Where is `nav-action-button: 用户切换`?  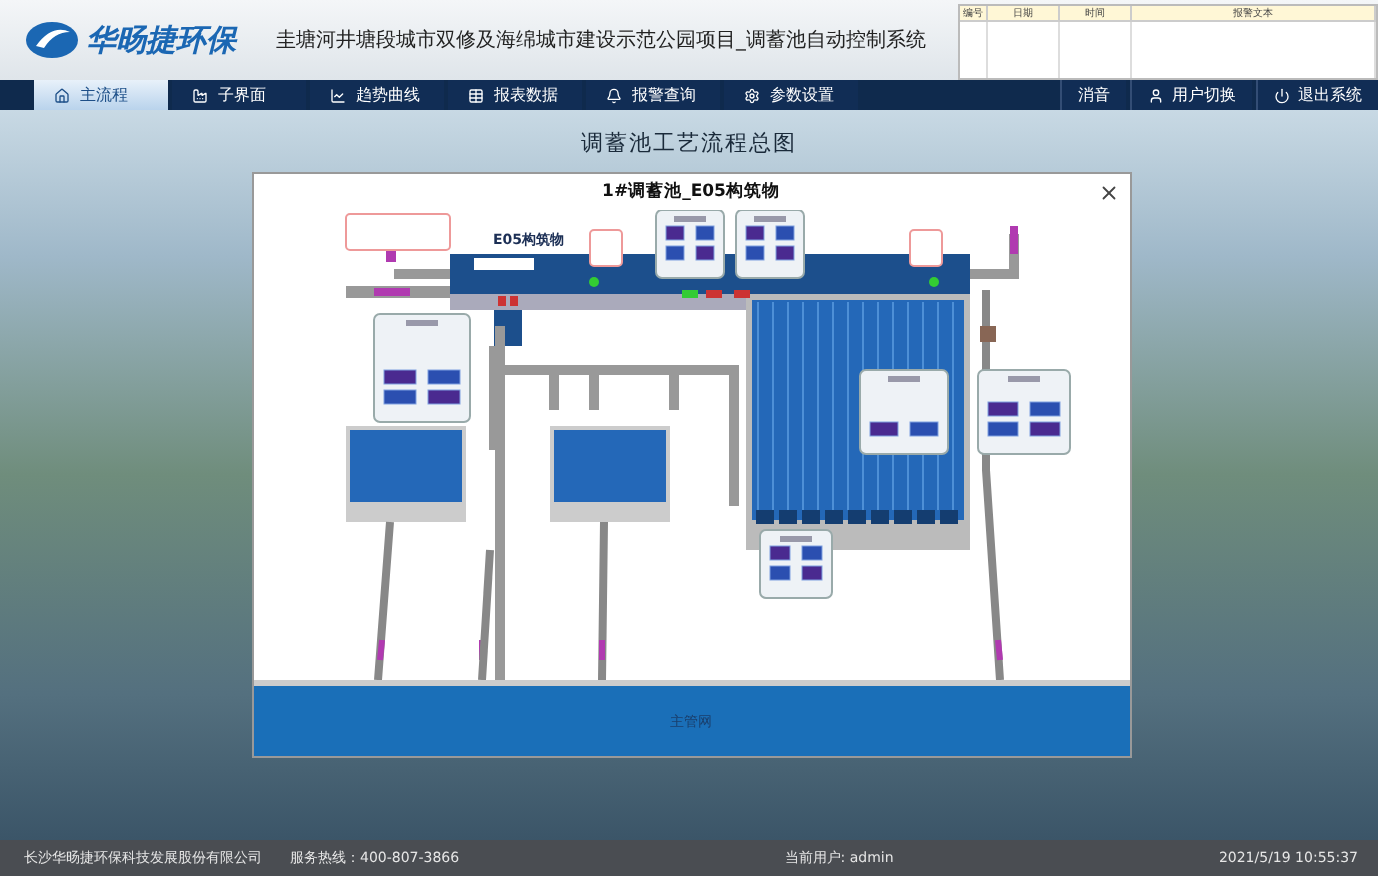 nav-action-button: 用户切换 is located at coordinates (1191, 95).